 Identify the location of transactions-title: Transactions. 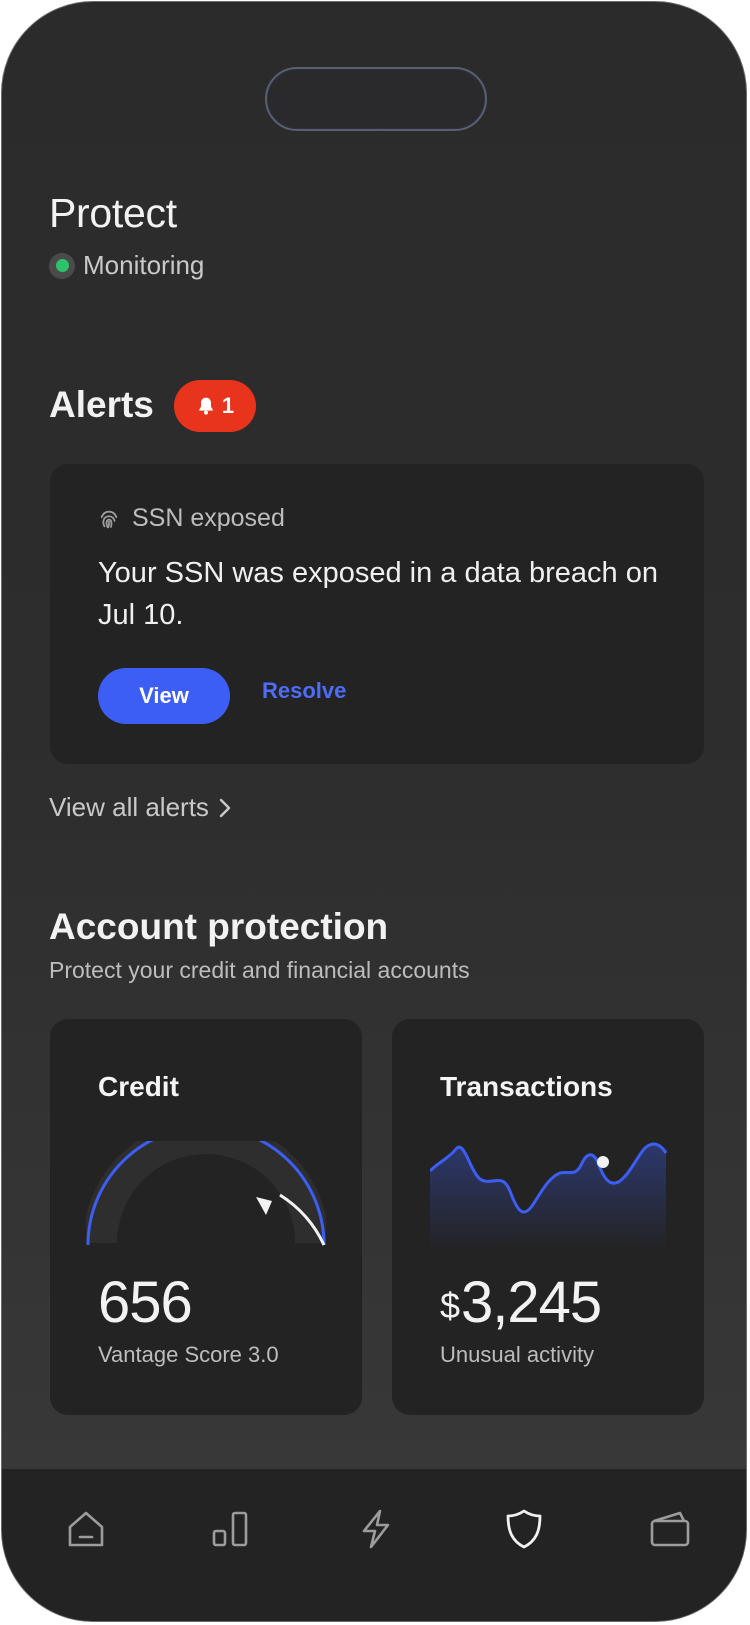
(526, 1086).